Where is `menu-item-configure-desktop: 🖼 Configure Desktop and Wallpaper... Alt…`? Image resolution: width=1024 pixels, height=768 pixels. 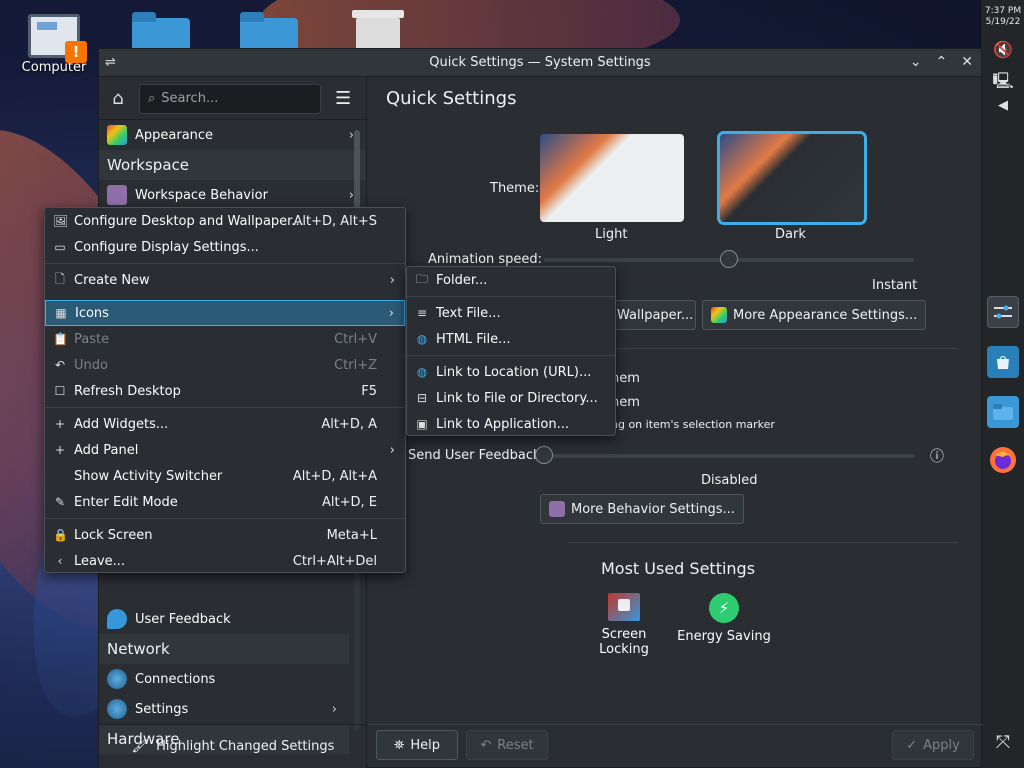 menu-item-configure-desktop: 🖼 Configure Desktop and Wallpaper... Alt… is located at coordinates (225, 221).